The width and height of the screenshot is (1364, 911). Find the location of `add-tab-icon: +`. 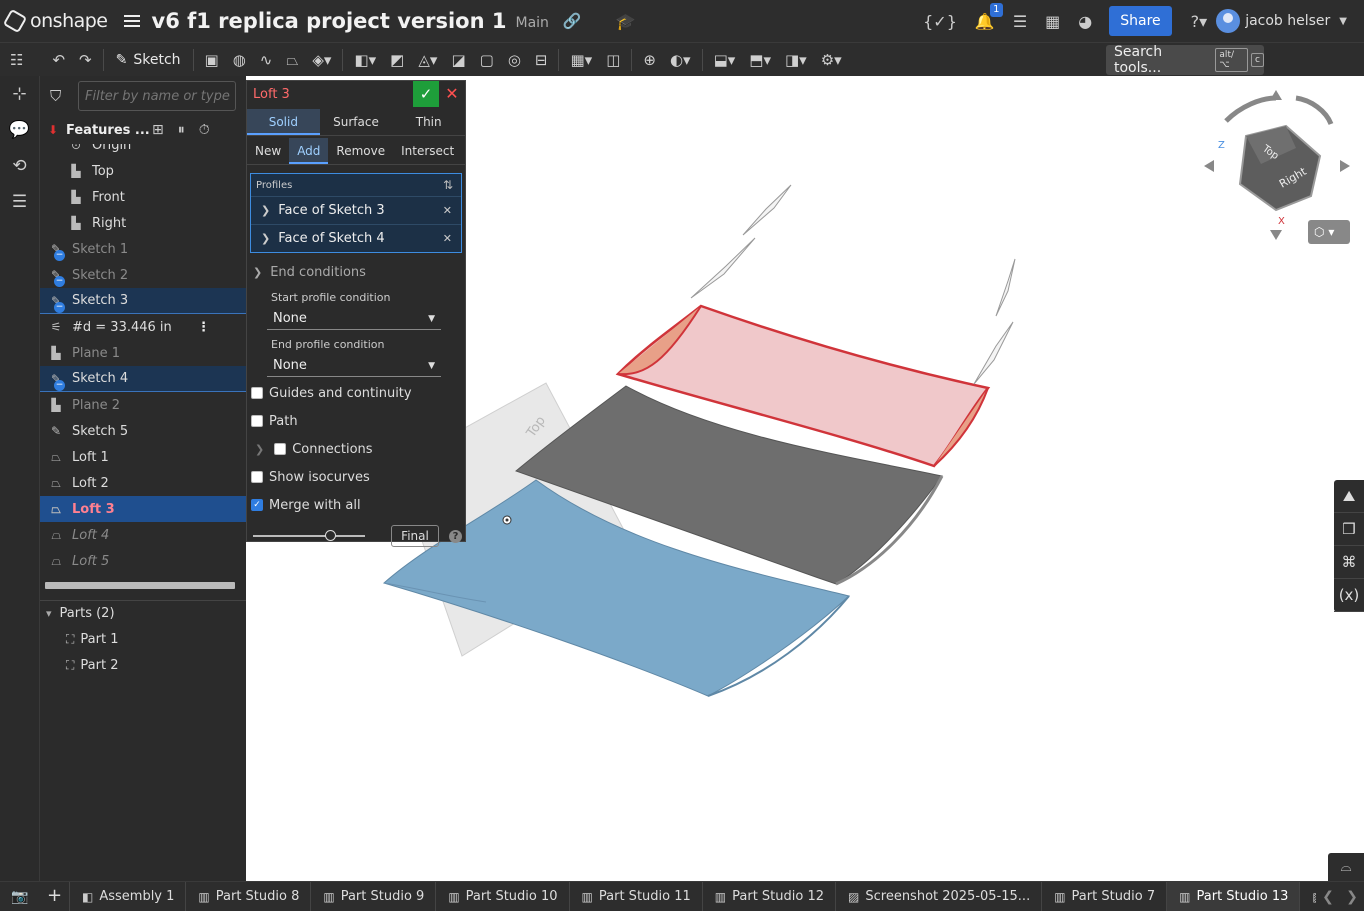

add-tab-icon: + is located at coordinates (55, 896).